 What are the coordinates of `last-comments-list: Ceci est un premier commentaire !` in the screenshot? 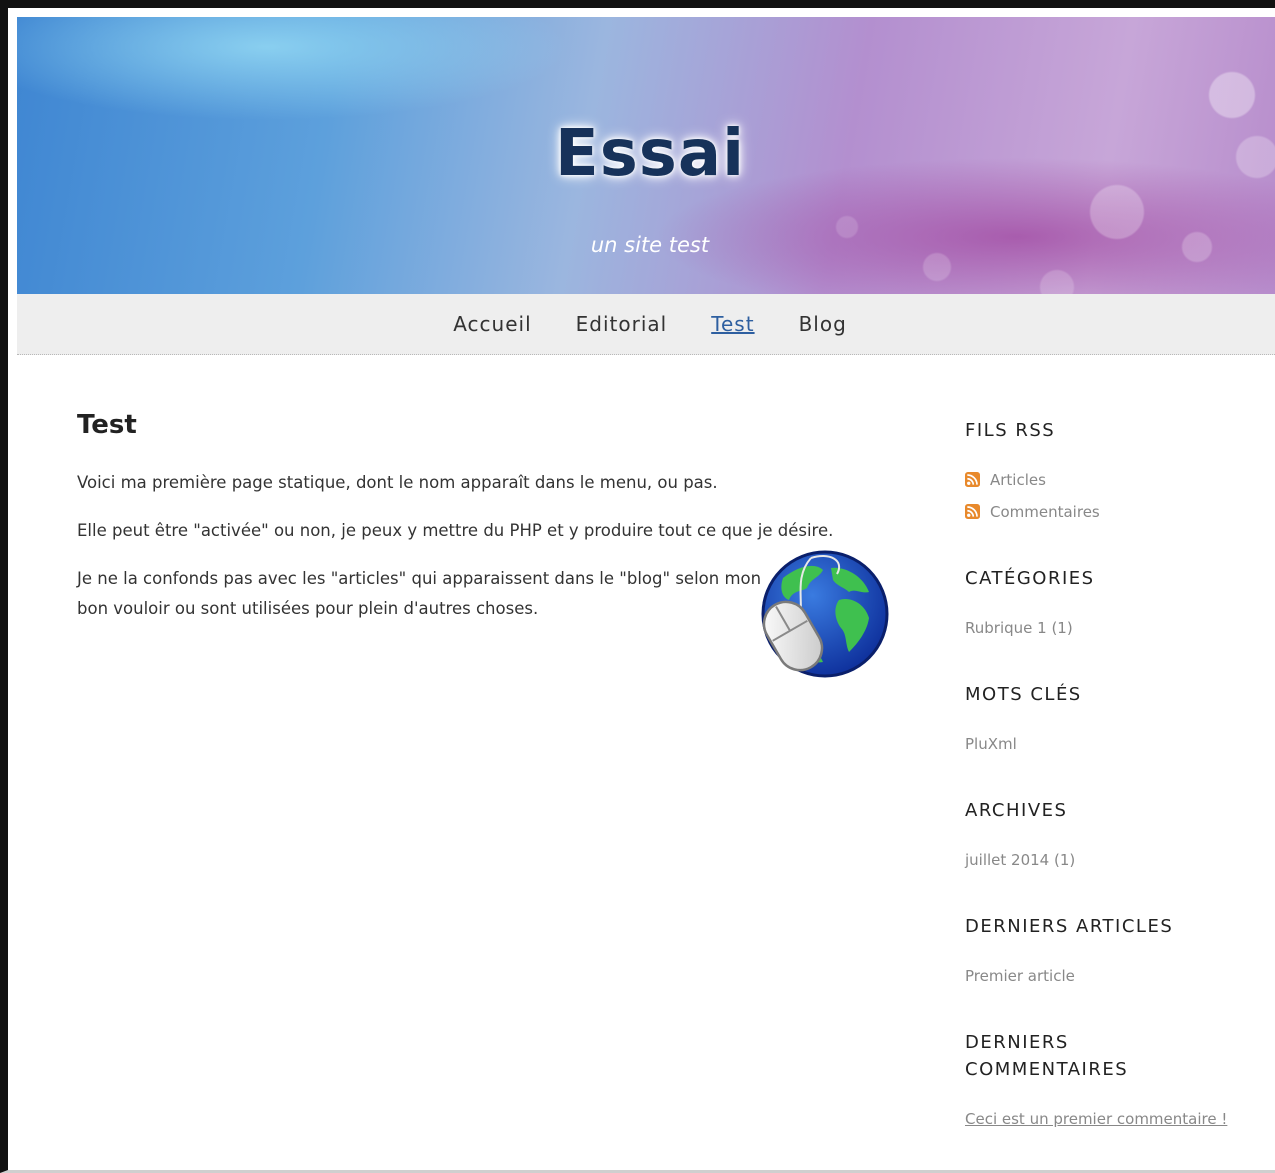 It's located at (1105, 1119).